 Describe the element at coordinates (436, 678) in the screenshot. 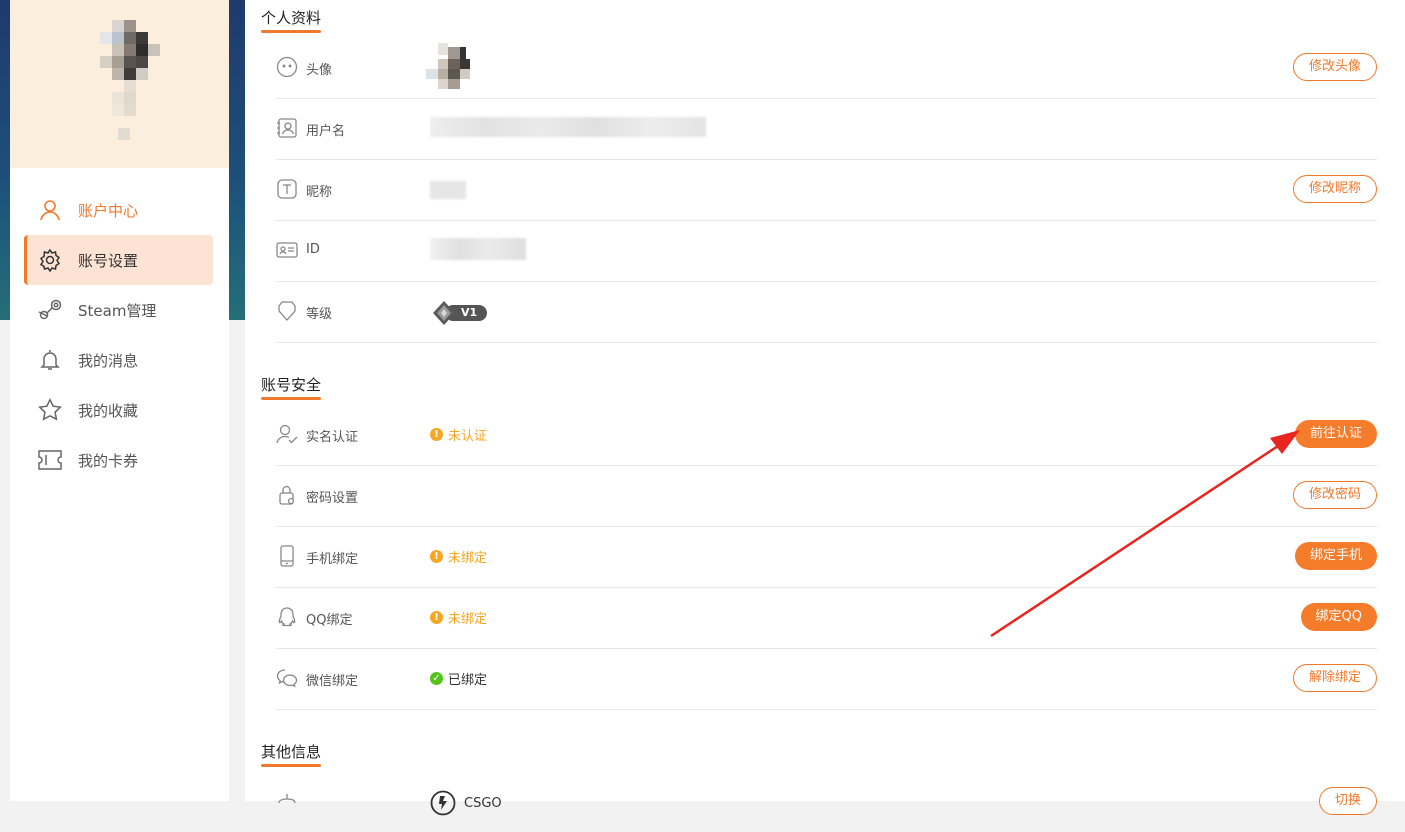

I see `check-icon: ✓` at that location.